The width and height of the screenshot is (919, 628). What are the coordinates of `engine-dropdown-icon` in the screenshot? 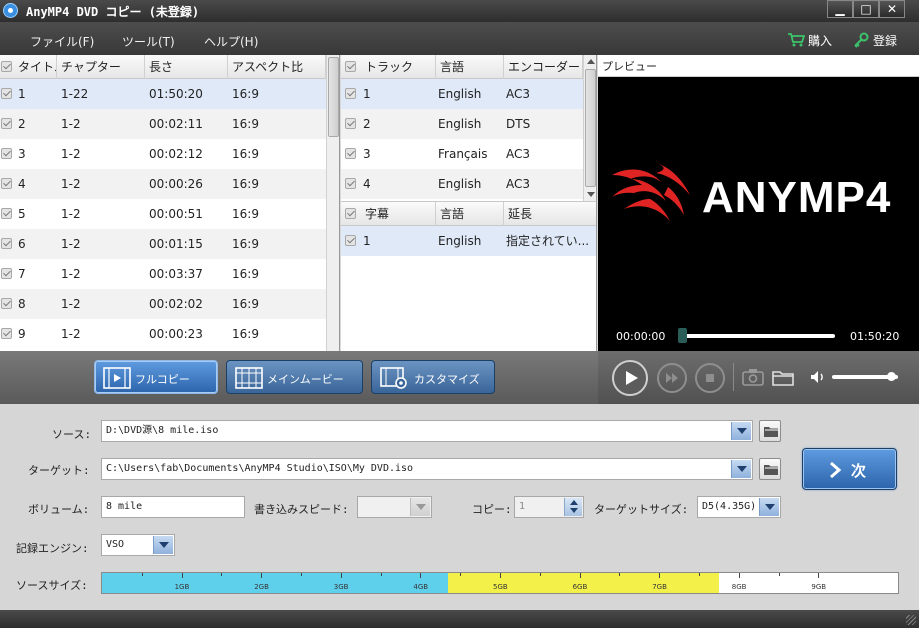 It's located at (163, 545).